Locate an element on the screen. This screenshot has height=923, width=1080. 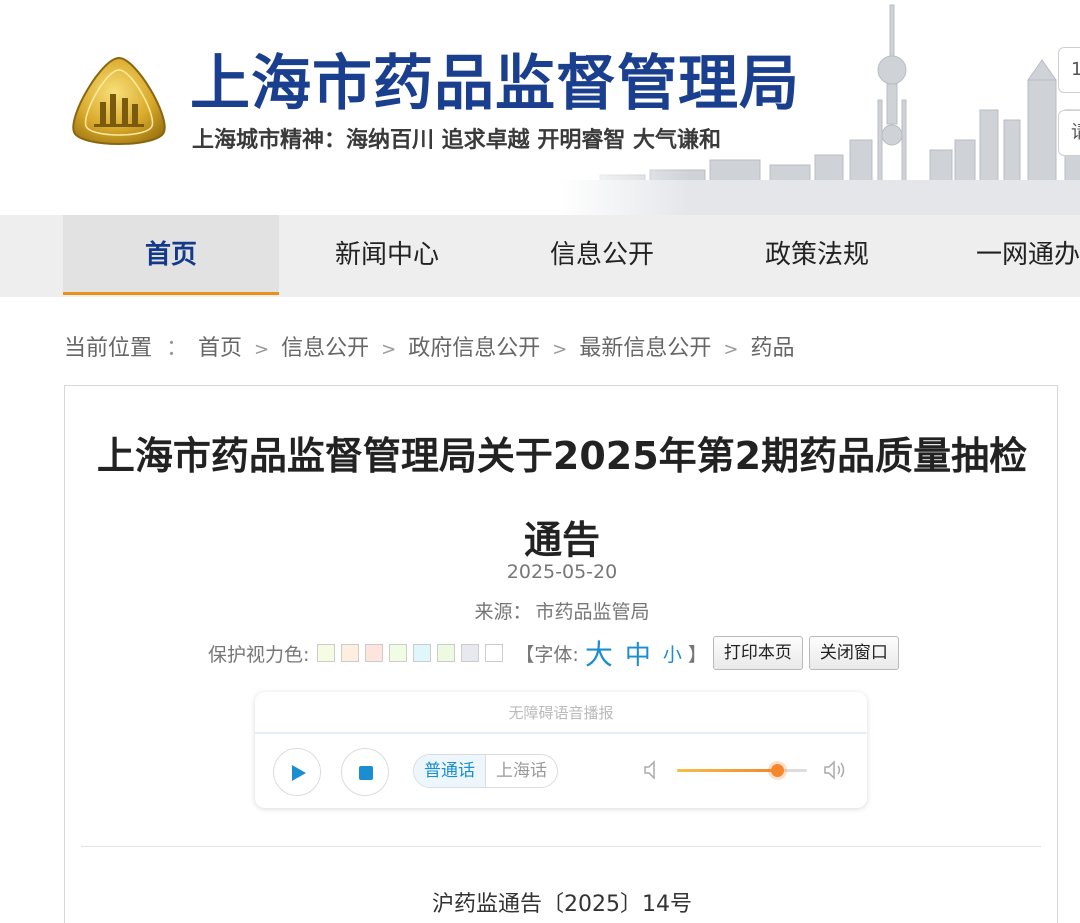
audio-player: 无障碍语音播报 普通话 上海话 is located at coordinates (561, 750).